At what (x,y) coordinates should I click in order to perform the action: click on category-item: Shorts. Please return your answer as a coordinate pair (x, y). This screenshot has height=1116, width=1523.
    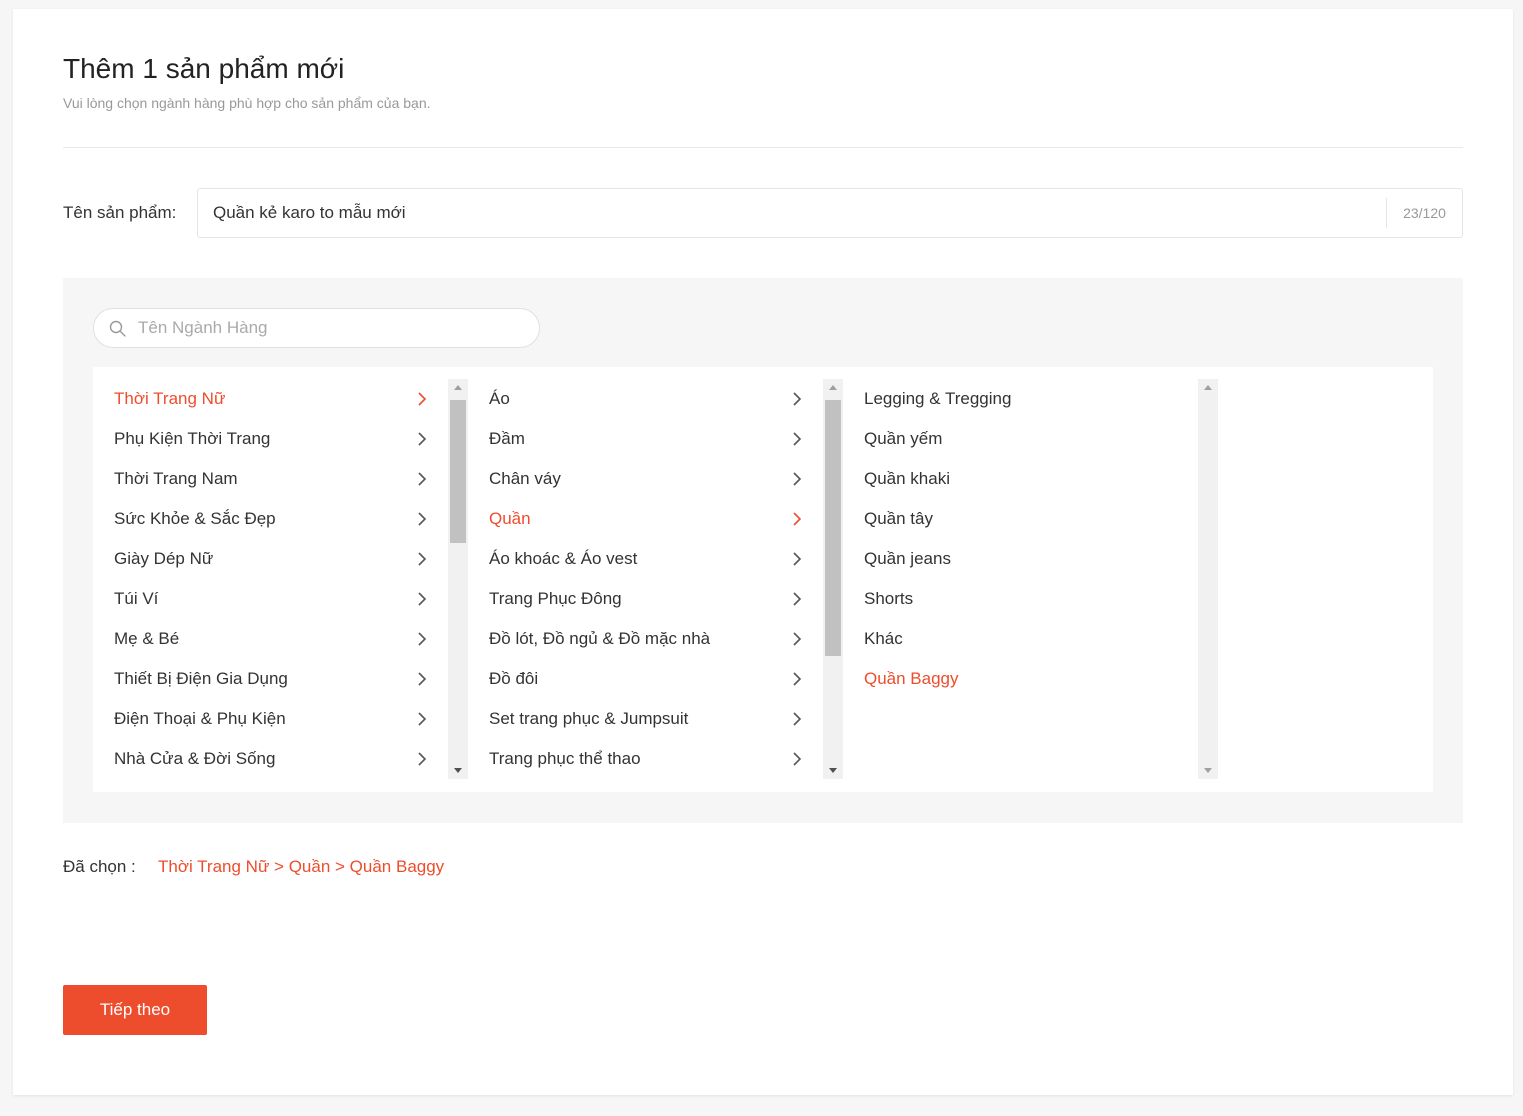
    Looking at the image, I should click on (1020, 599).